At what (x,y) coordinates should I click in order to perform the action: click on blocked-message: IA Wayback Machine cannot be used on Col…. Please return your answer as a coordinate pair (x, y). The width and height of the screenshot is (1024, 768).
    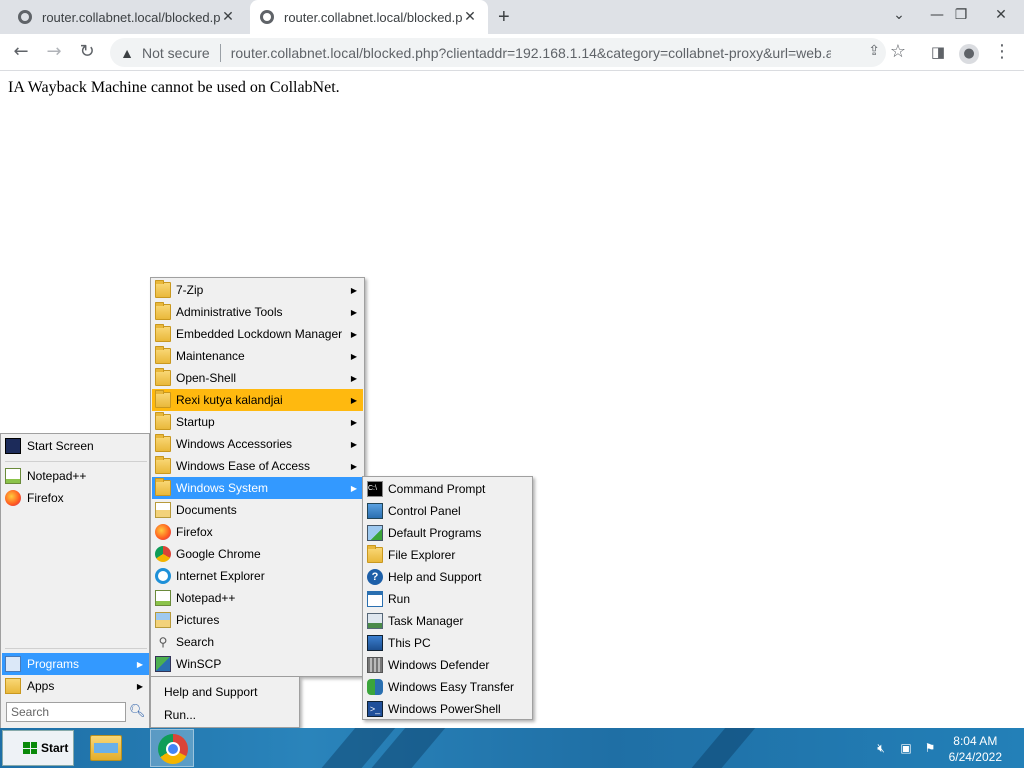
    Looking at the image, I should click on (174, 87).